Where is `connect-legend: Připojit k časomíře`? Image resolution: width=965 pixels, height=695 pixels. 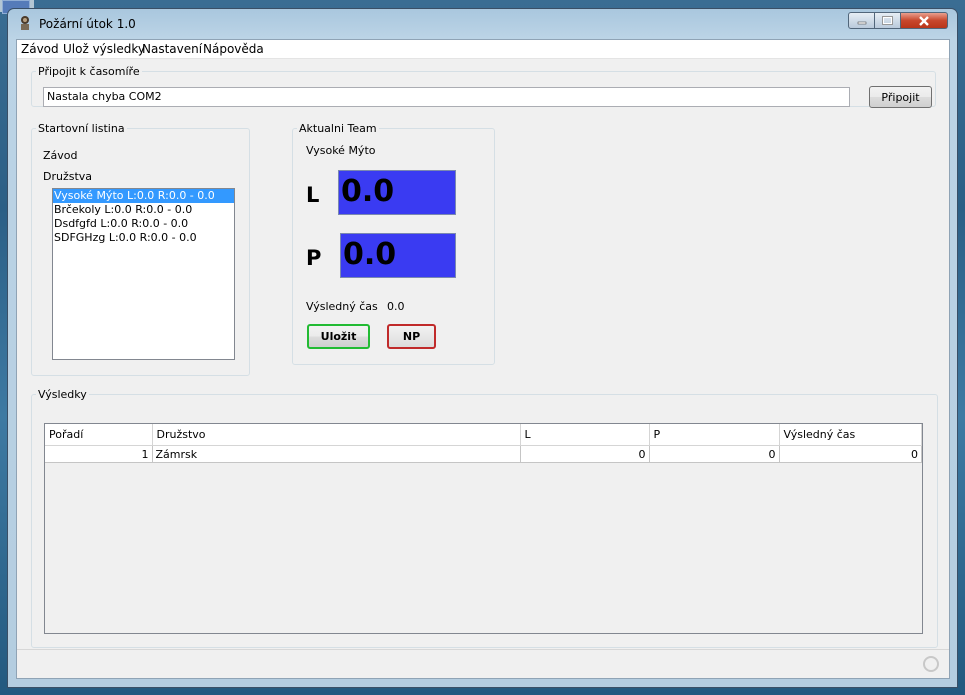
connect-legend: Připojit k časomíře is located at coordinates (89, 71).